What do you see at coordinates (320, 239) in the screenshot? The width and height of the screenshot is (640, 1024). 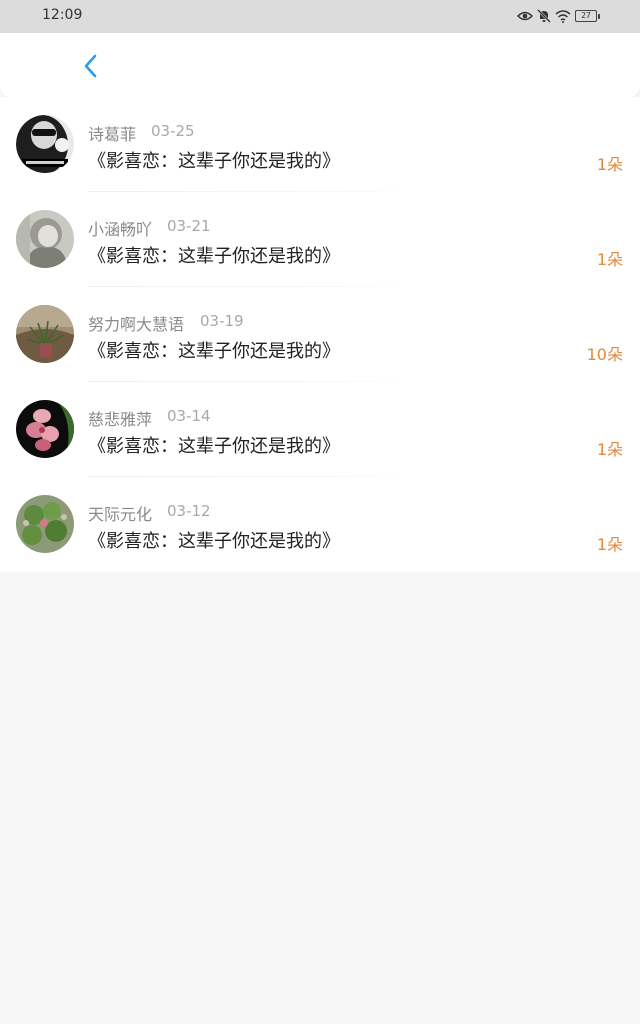 I see `list-item: 小涵畅吖 03-21 《影喜恋：这辈子你还是我的》 1朵` at bounding box center [320, 239].